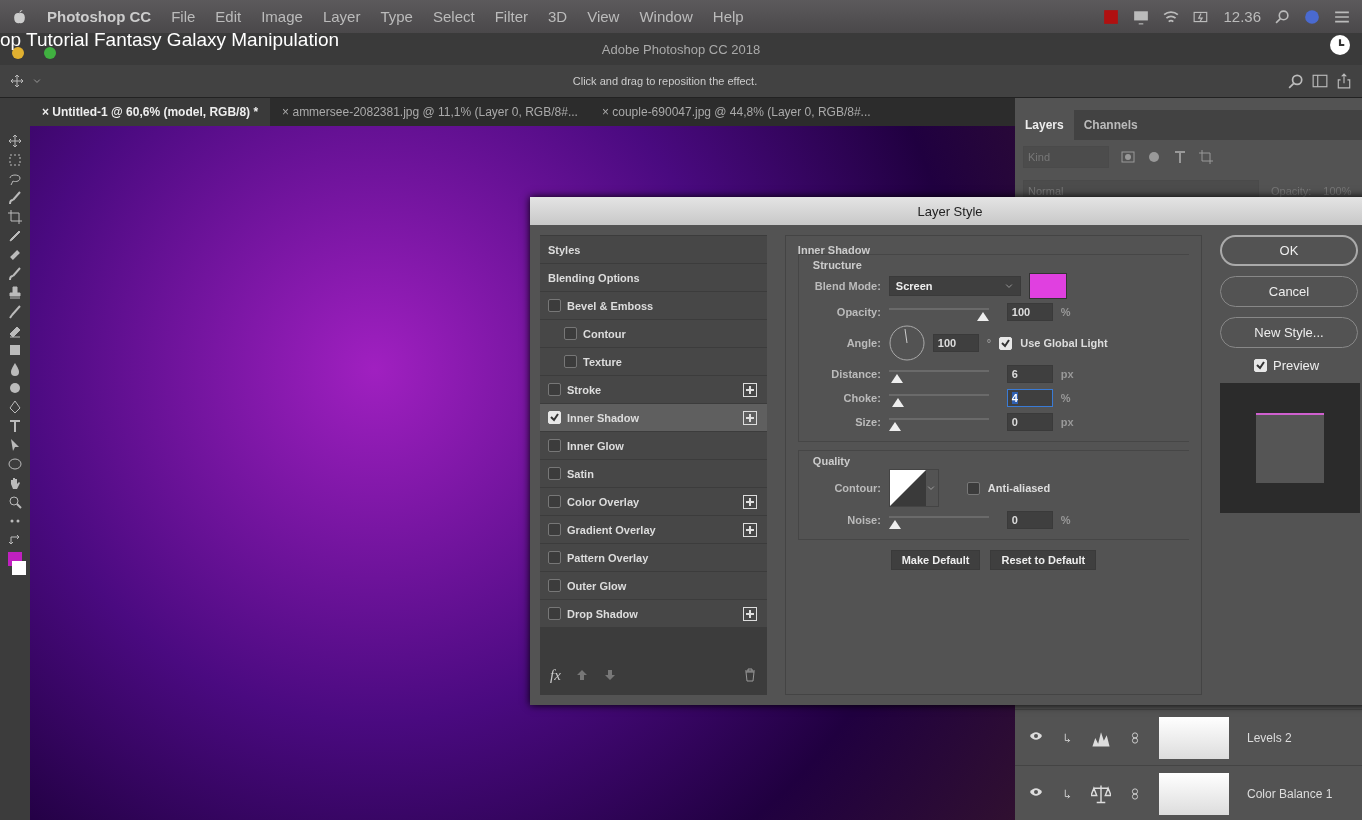 The width and height of the screenshot is (1362, 820). What do you see at coordinates (453, 16) in the screenshot?
I see `menu-item: Select` at bounding box center [453, 16].